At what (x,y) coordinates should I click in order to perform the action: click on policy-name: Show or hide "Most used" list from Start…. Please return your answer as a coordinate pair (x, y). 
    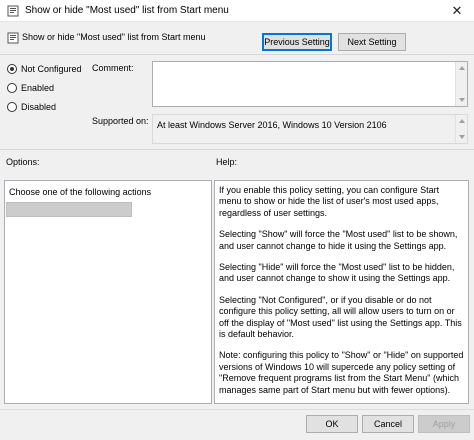
    Looking at the image, I should click on (114, 37).